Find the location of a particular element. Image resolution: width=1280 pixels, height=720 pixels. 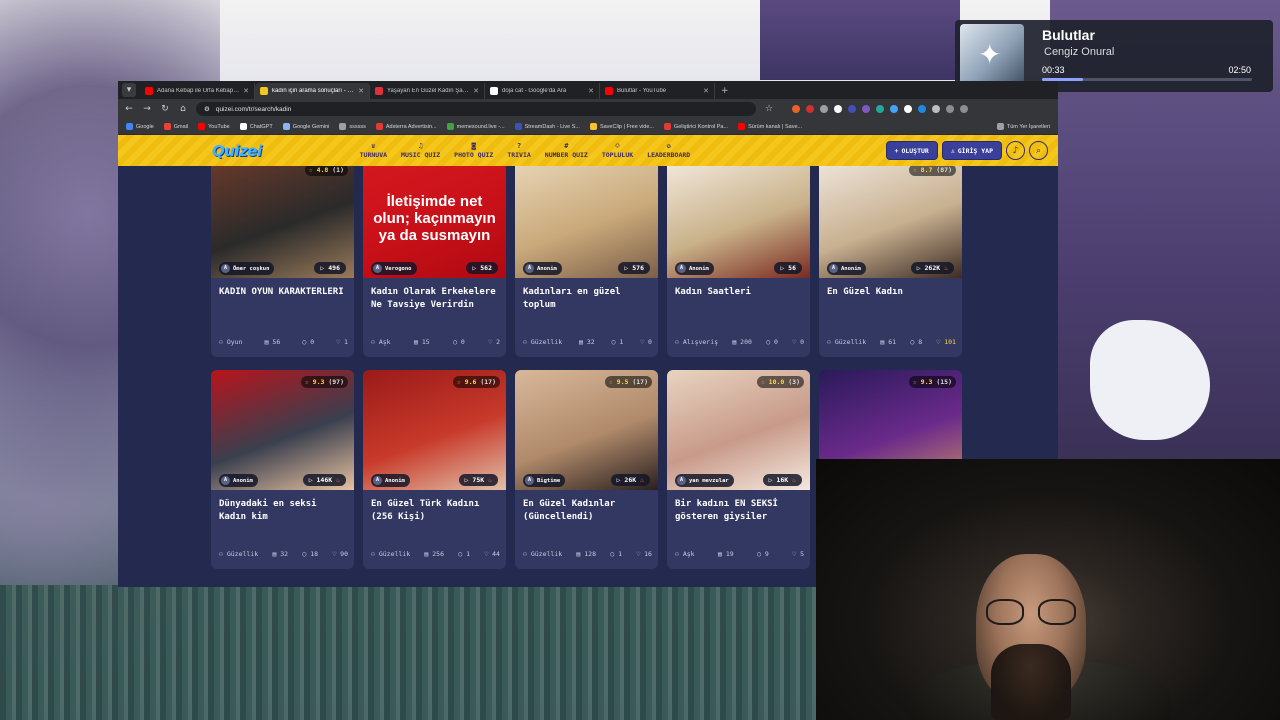

forward-icon: → is located at coordinates (147, 109).